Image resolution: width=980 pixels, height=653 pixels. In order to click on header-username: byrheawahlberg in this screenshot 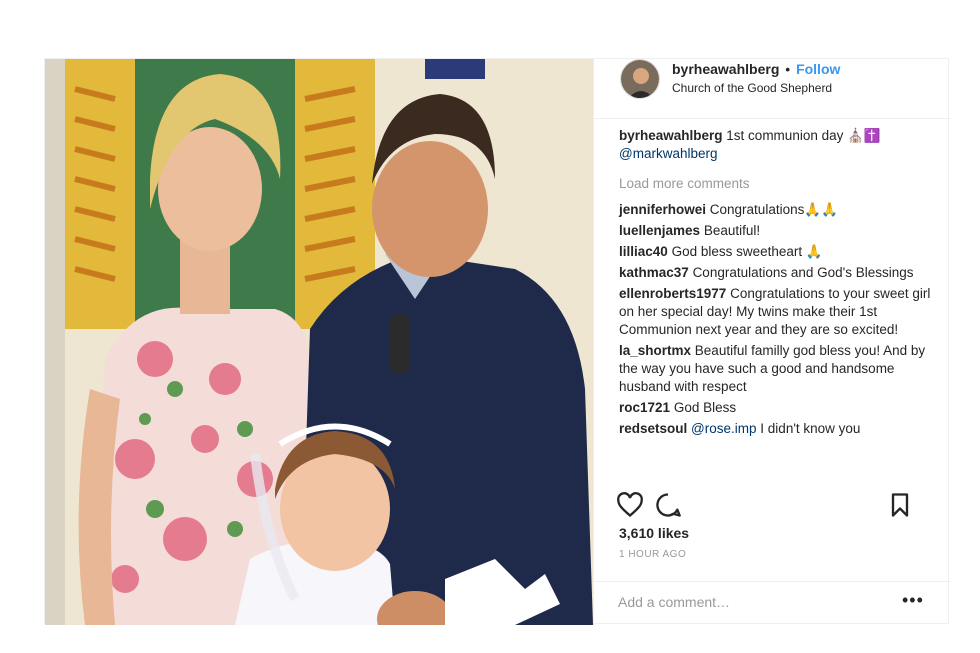, I will do `click(725, 69)`.